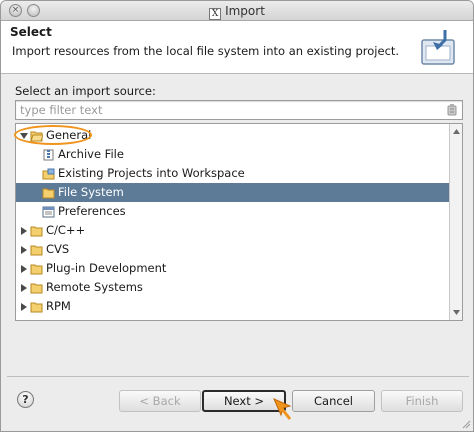  Describe the element at coordinates (233, 287) in the screenshot. I see `tree-item-remote-systems: Remote Systems` at that location.